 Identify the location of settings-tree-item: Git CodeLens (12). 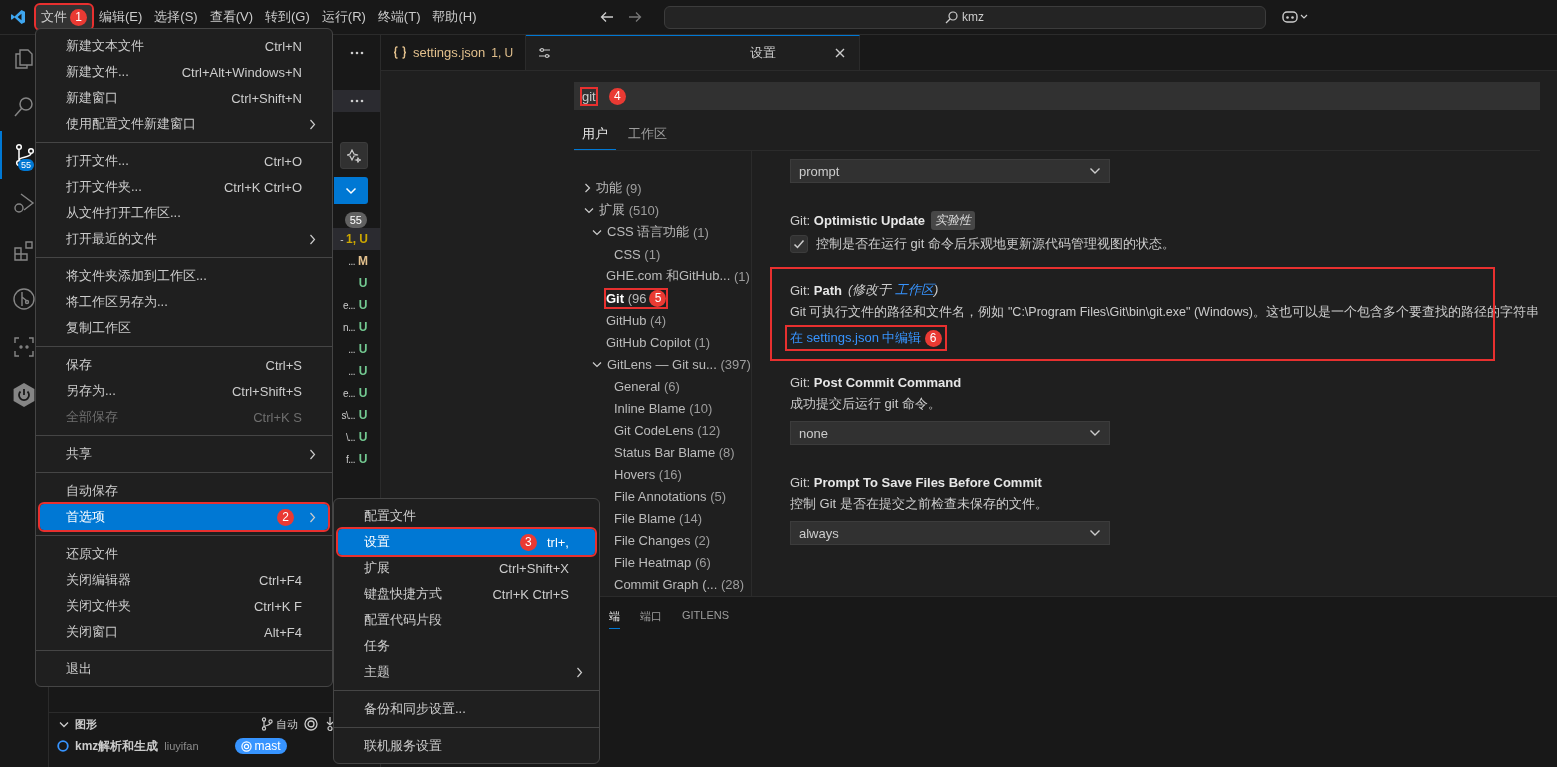
(667, 430).